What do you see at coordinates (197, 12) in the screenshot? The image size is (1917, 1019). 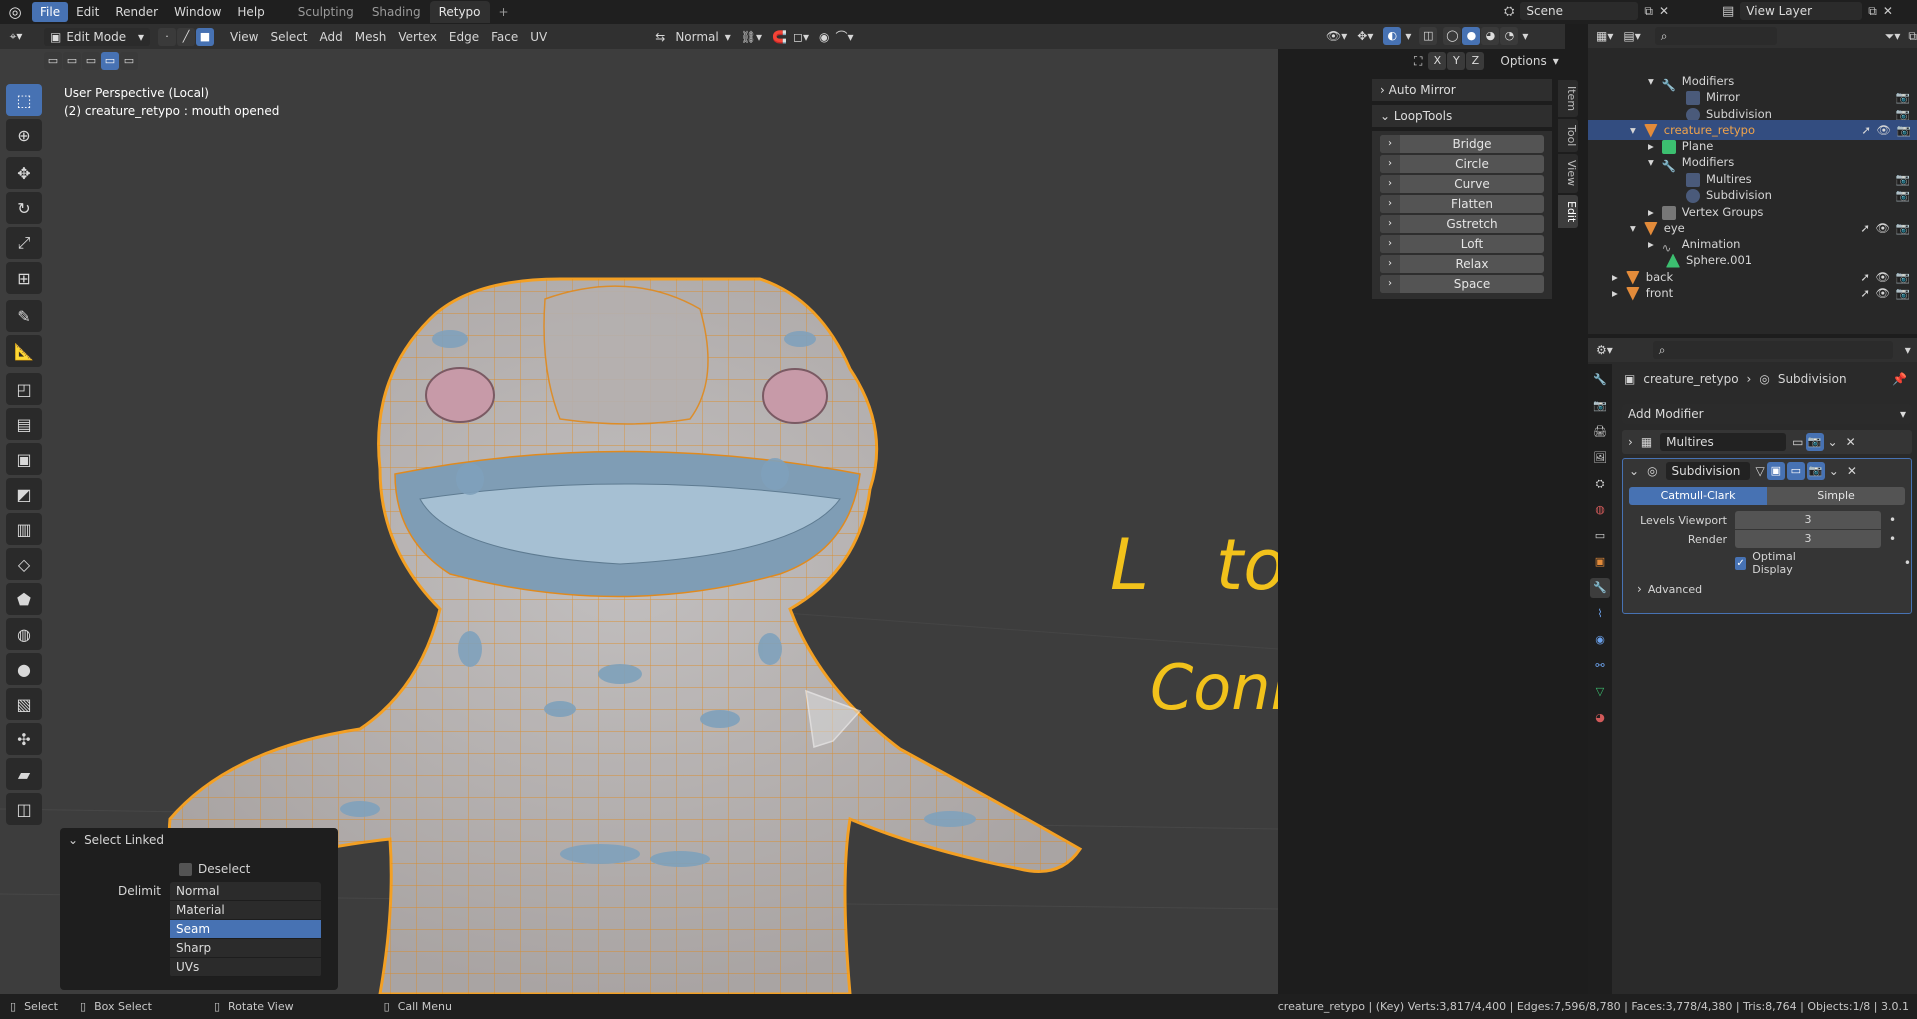 I see `menu-window: Window` at bounding box center [197, 12].